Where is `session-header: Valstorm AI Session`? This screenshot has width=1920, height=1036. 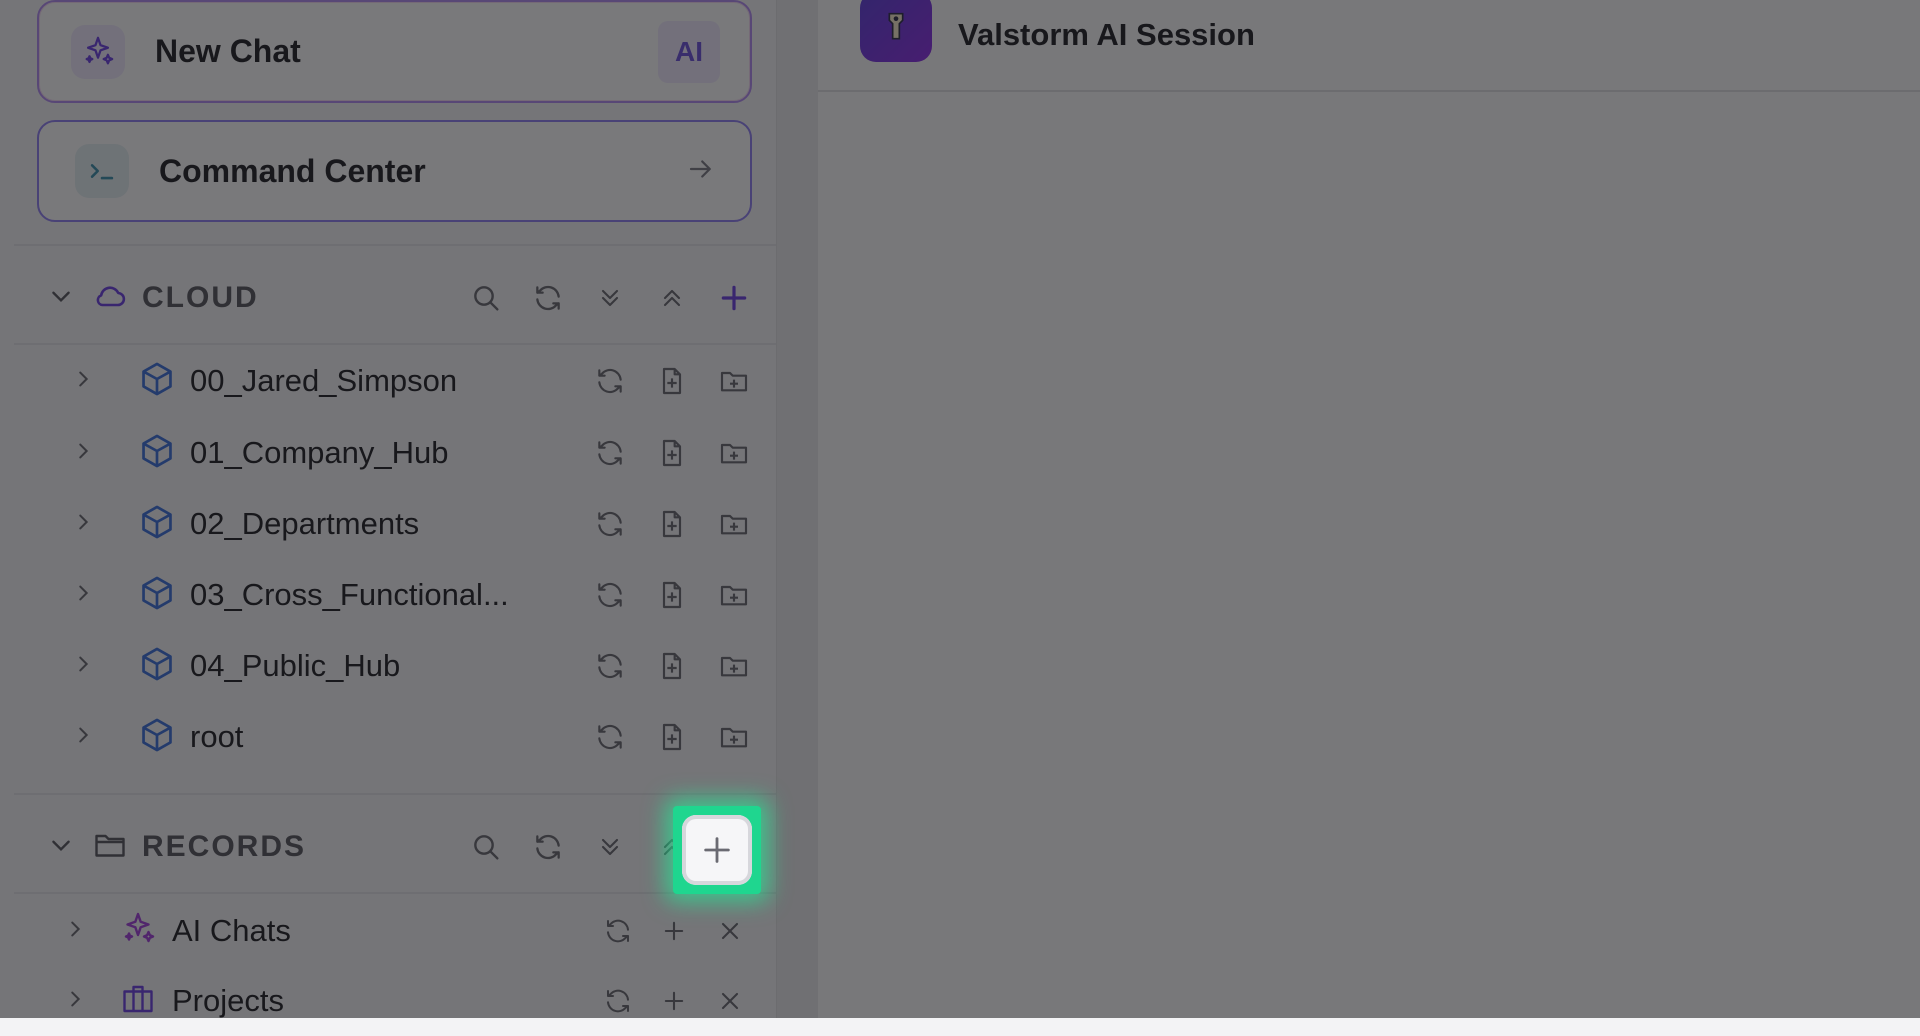 session-header: Valstorm AI Session is located at coordinates (1369, 46).